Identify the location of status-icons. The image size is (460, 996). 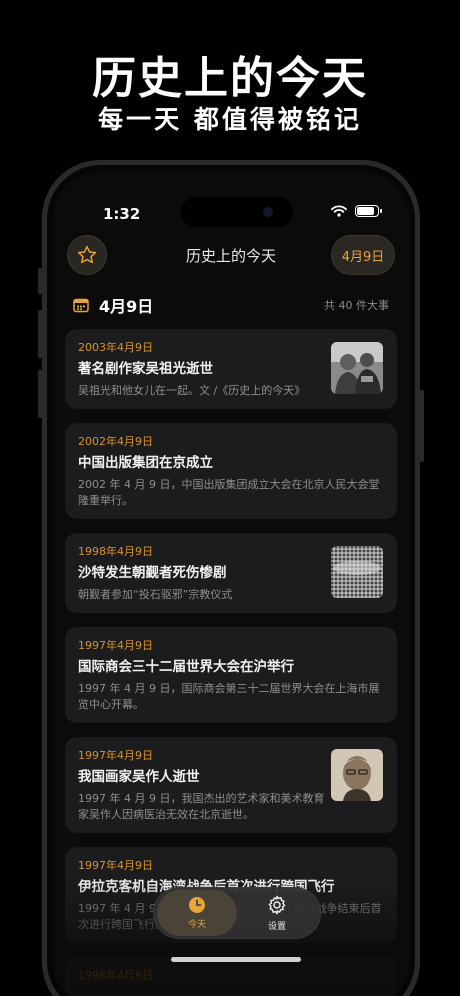
(356, 211).